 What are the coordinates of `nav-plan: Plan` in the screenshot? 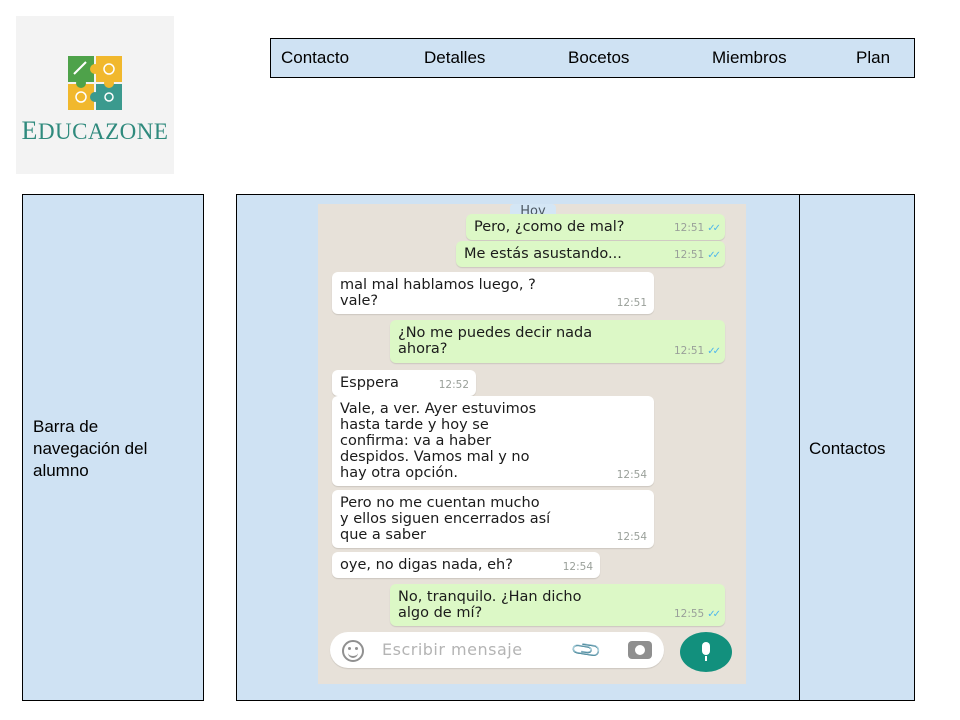 It's located at (873, 58).